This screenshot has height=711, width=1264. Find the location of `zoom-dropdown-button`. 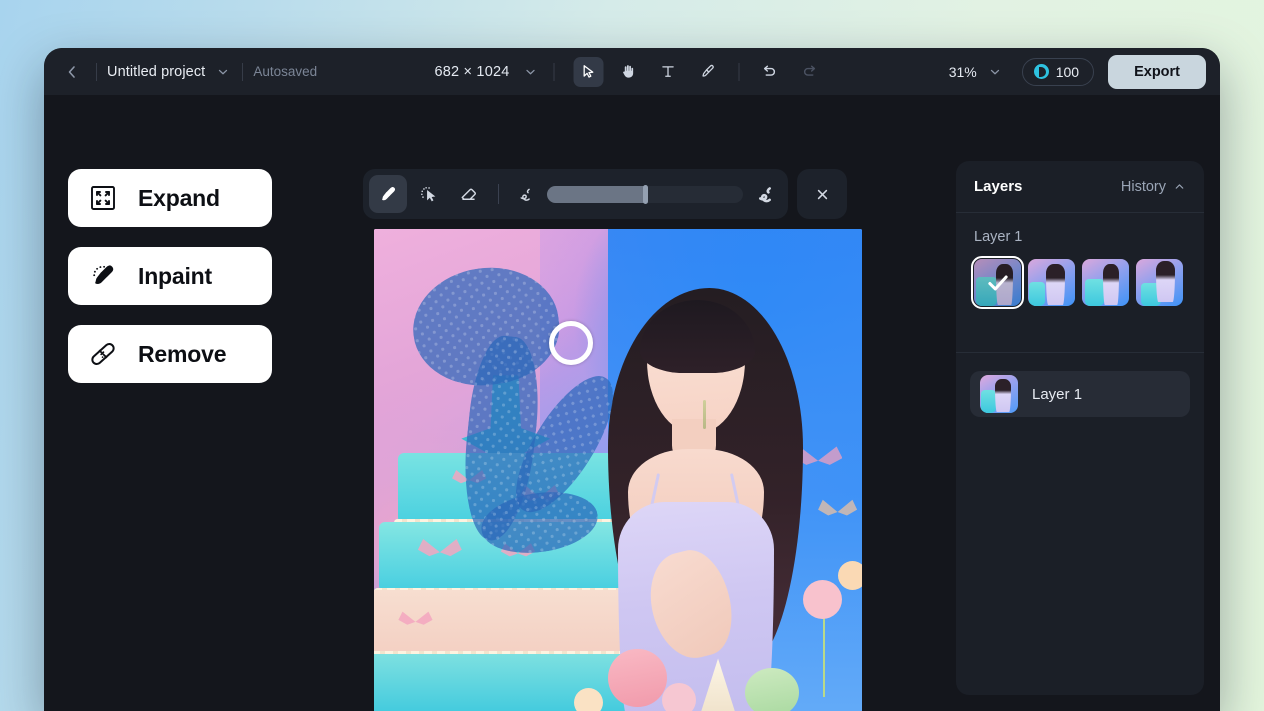

zoom-dropdown-button is located at coordinates (995, 72).